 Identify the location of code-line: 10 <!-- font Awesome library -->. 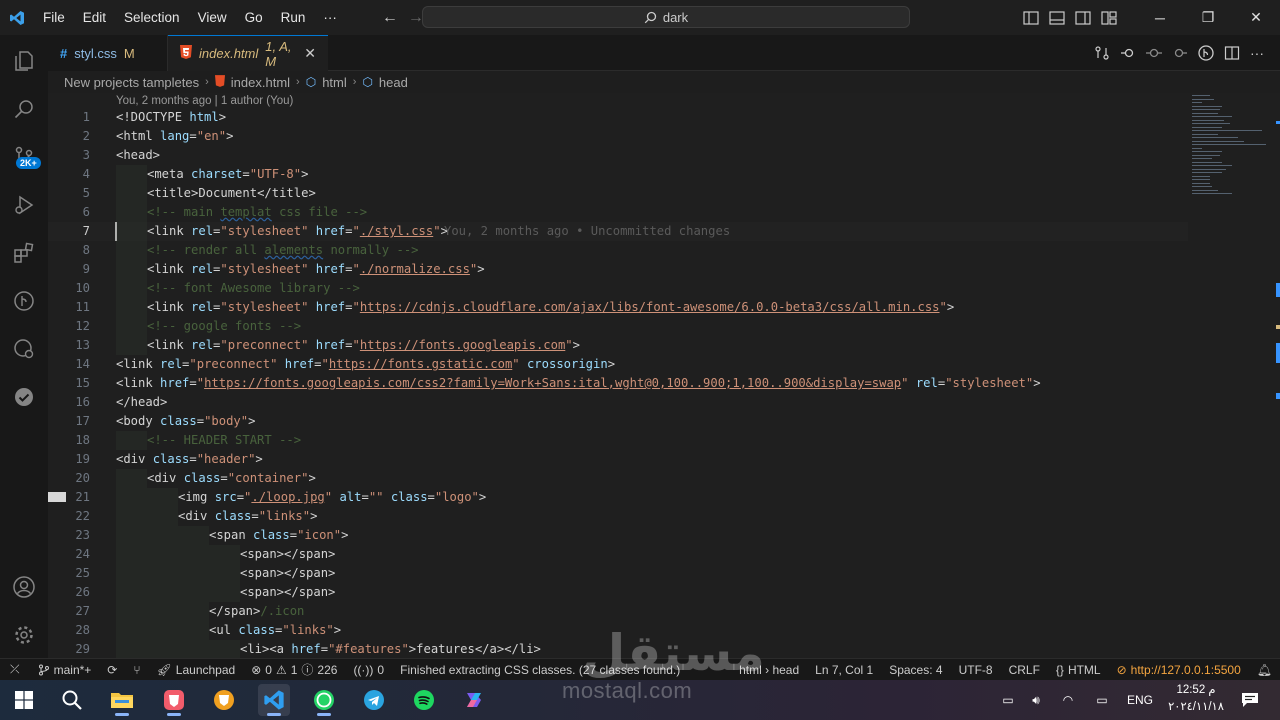
(618, 288).